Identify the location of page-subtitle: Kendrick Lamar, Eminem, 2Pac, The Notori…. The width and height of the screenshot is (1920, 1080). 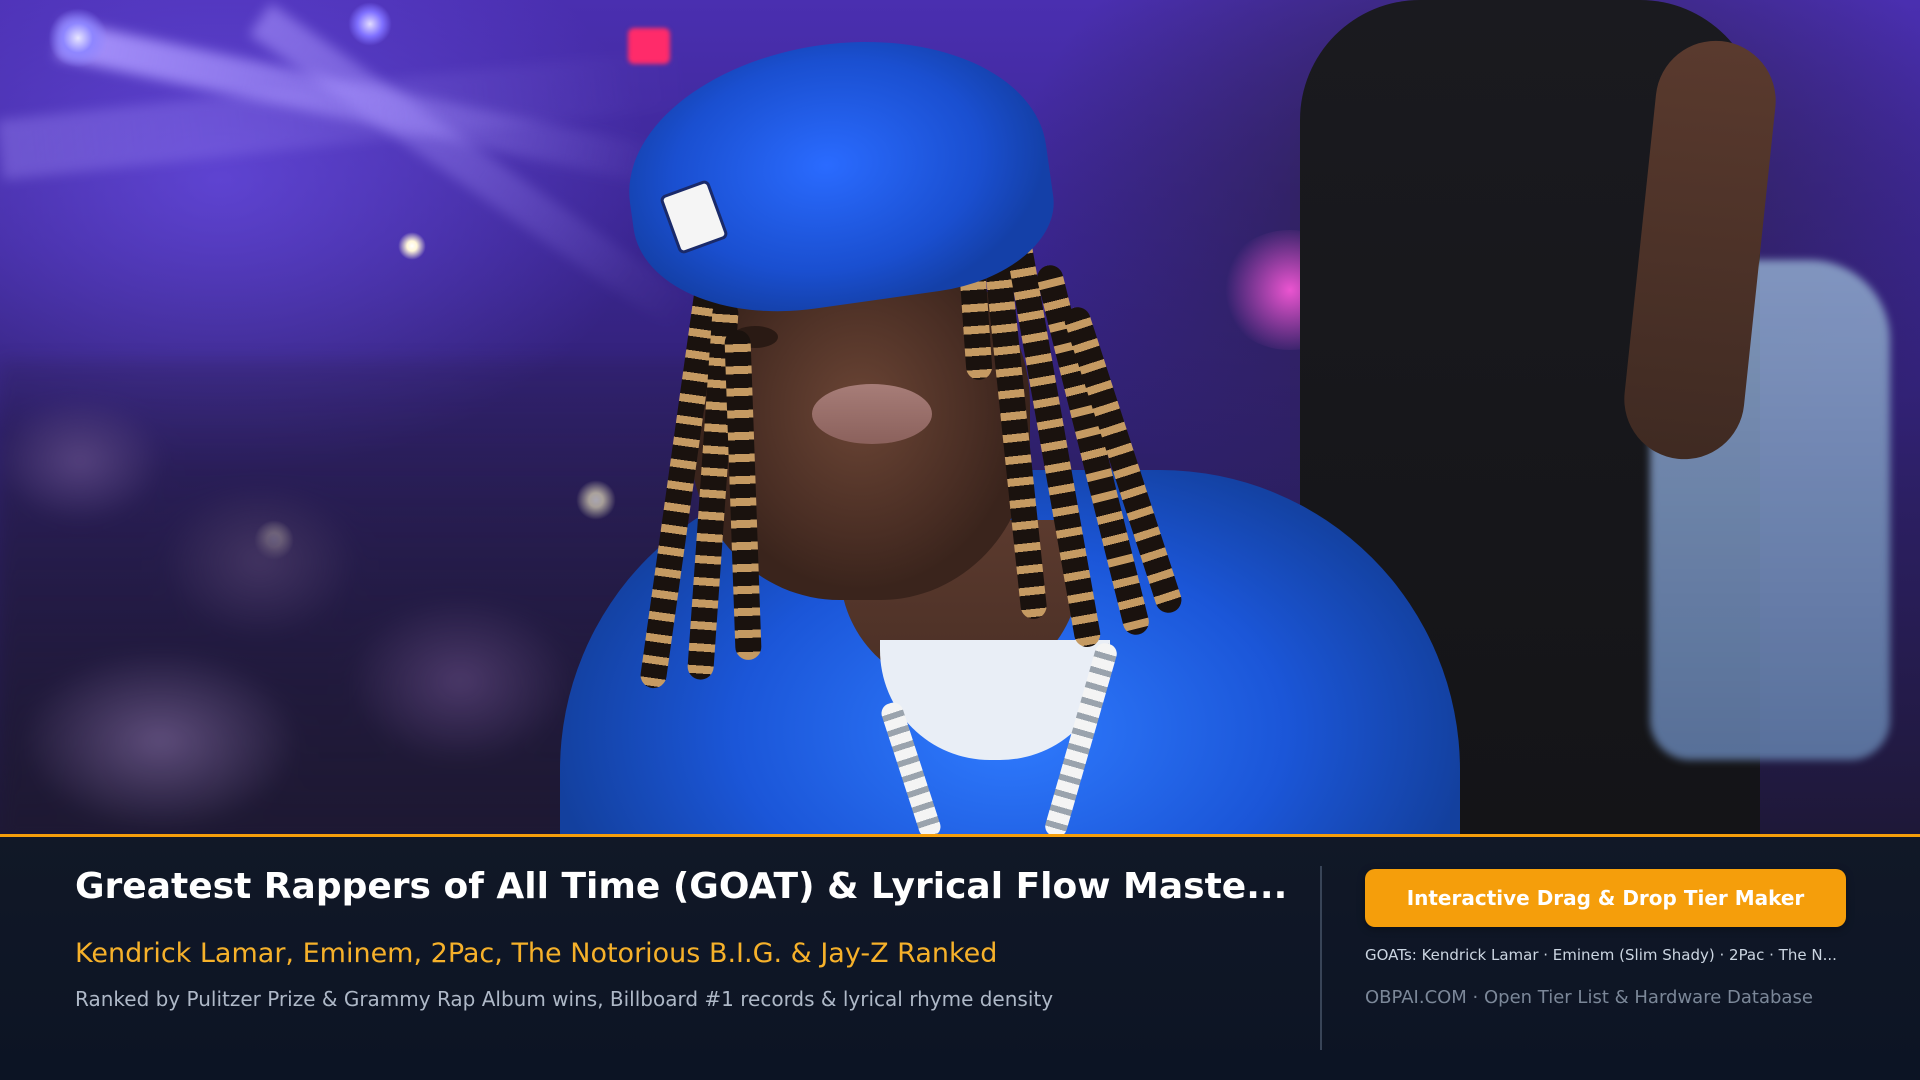
(536, 953).